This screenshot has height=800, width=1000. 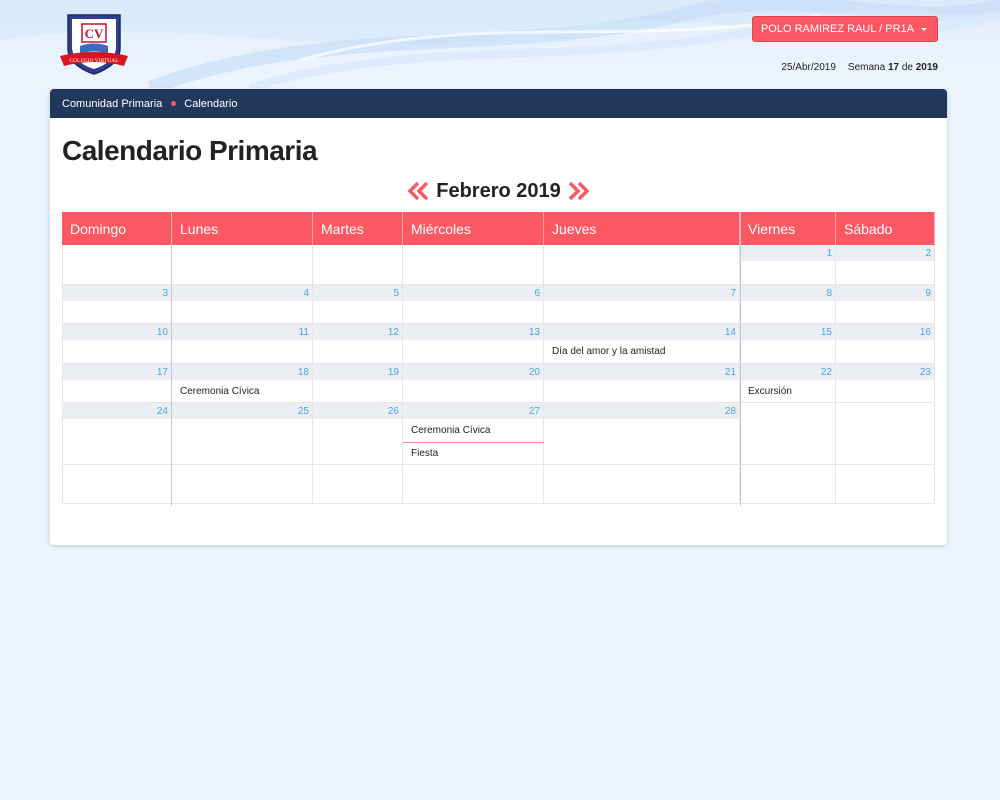 What do you see at coordinates (788, 264) in the screenshot?
I see `day-cell: 1` at bounding box center [788, 264].